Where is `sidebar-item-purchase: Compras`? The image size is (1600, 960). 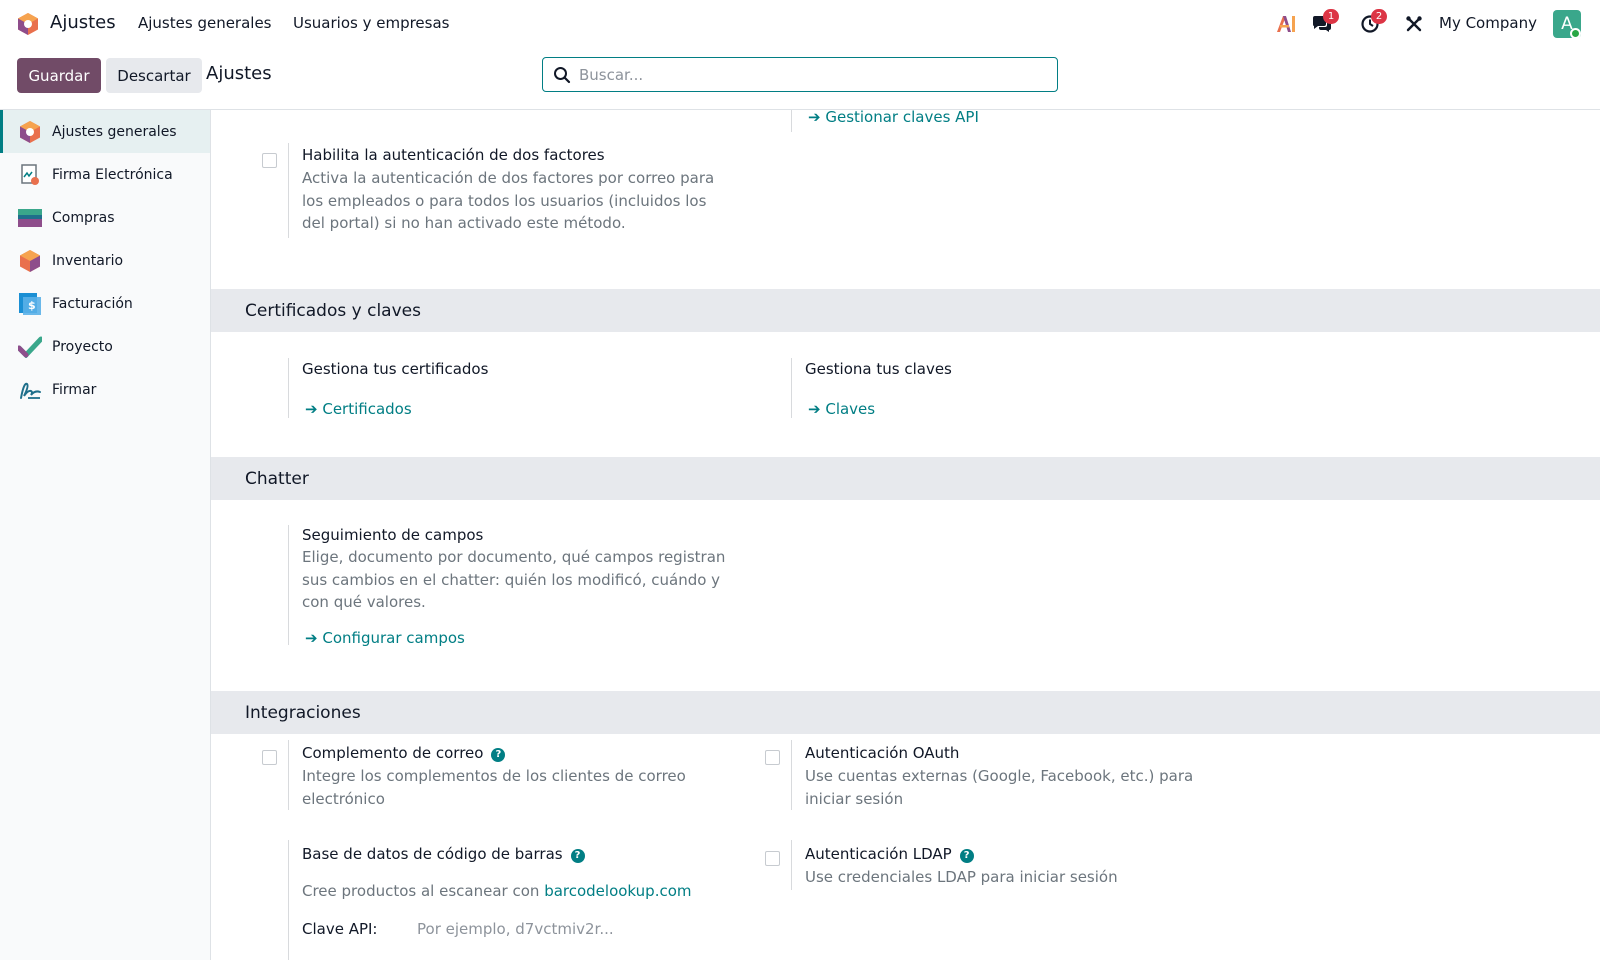 sidebar-item-purchase: Compras is located at coordinates (105, 217).